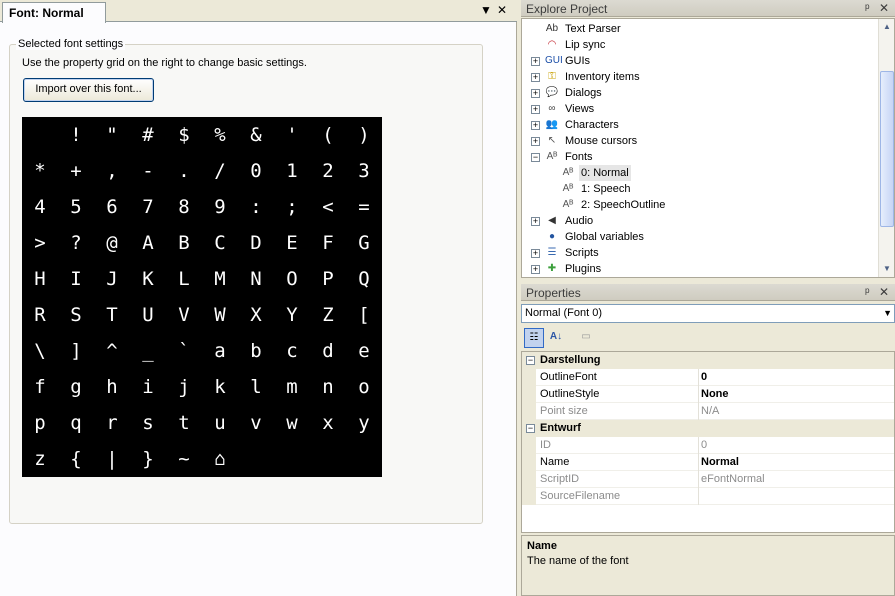 The height and width of the screenshot is (596, 895). I want to click on glyph-cell: G, so click(364, 243).